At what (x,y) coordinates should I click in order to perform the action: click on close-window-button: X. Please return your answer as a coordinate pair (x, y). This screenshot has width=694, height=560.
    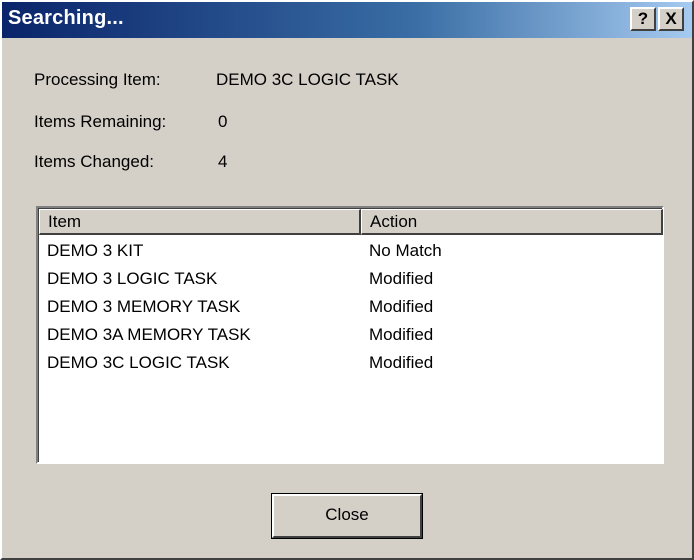
    Looking at the image, I should click on (671, 19).